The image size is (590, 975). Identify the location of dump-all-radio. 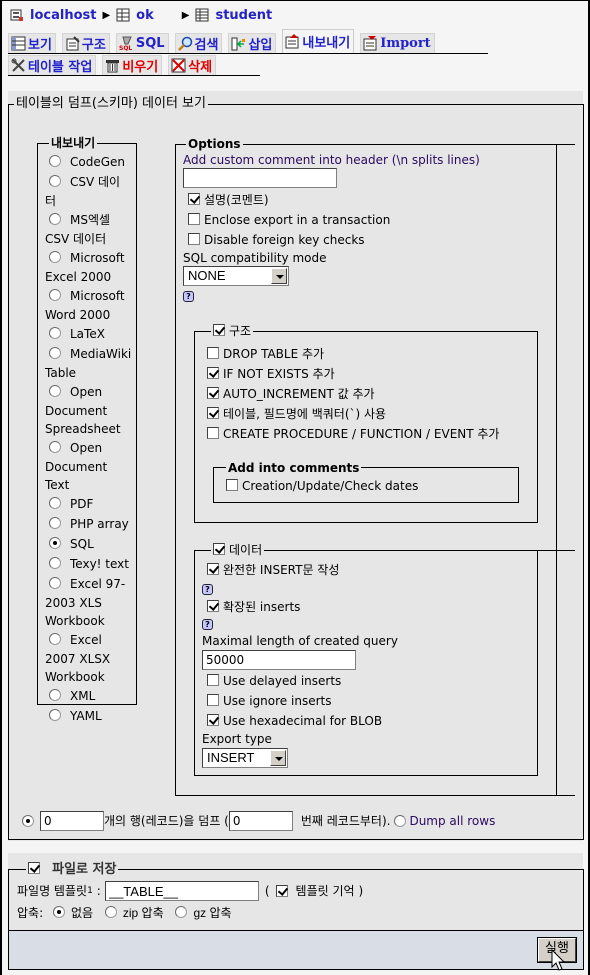
(400, 821).